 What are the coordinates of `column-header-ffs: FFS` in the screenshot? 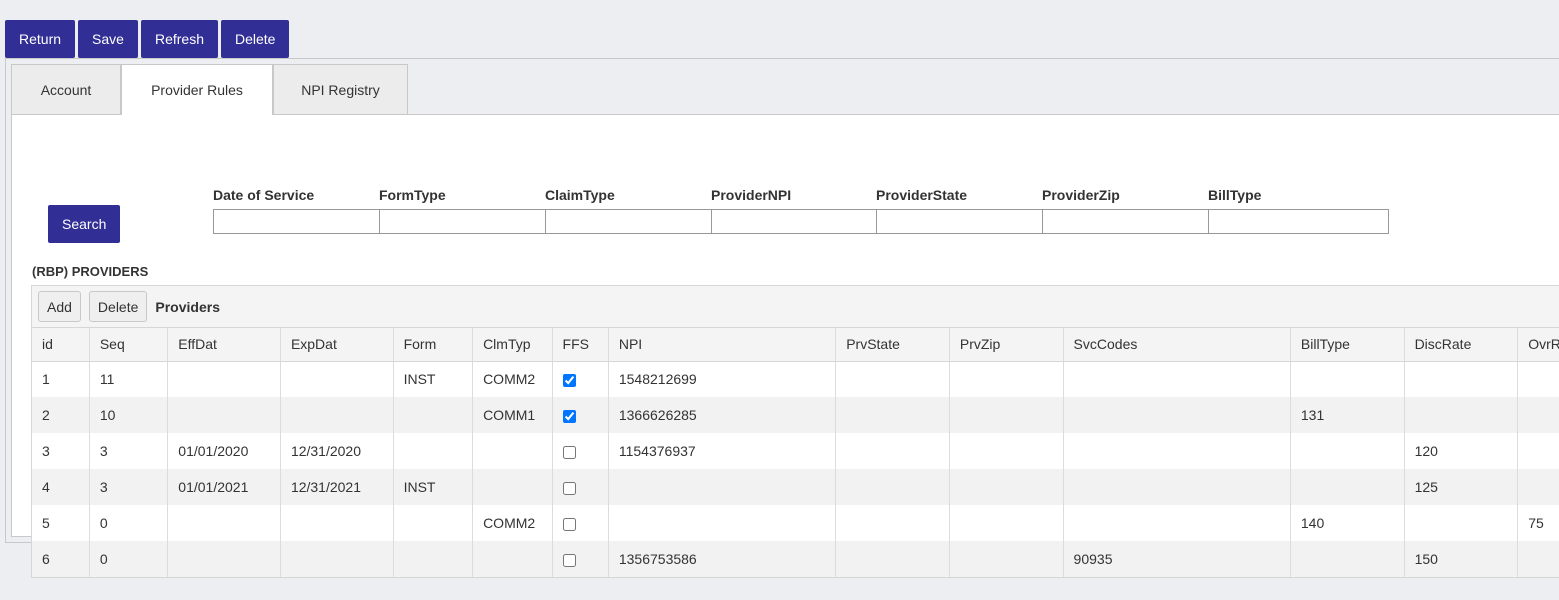 It's located at (580, 345).